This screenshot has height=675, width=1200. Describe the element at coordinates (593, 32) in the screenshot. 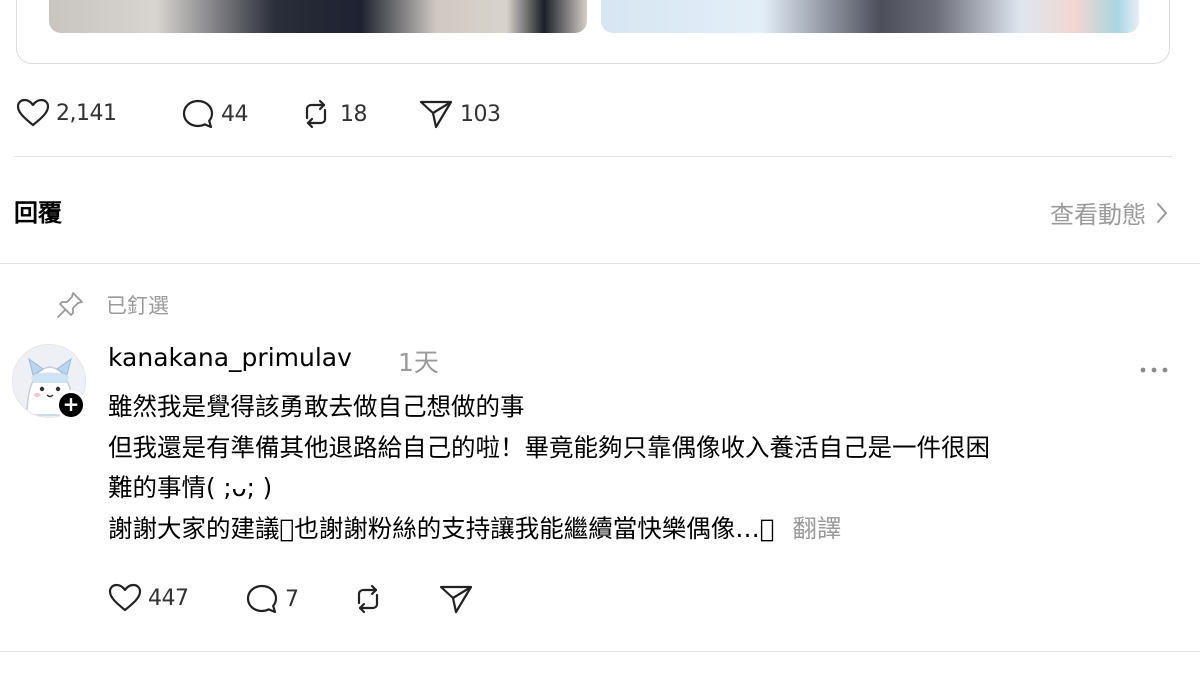

I see `post-media-card` at that location.